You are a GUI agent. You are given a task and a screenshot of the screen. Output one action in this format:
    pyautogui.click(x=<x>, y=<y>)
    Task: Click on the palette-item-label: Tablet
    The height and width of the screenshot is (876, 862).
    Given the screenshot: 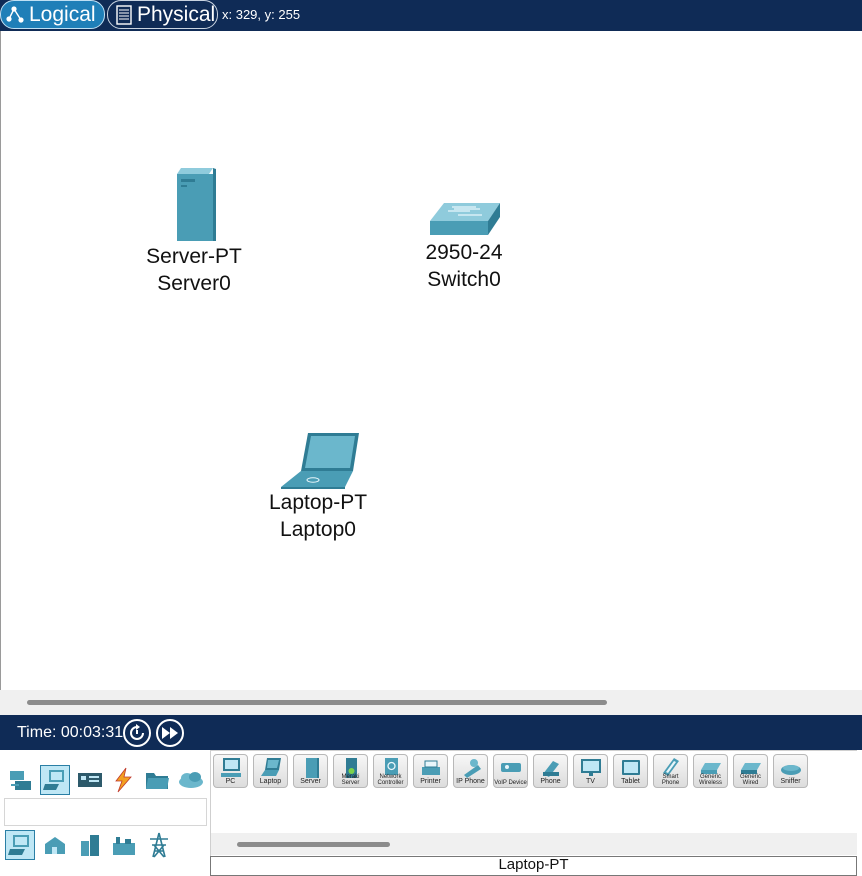 What is the action you would take?
    pyautogui.click(x=630, y=781)
    